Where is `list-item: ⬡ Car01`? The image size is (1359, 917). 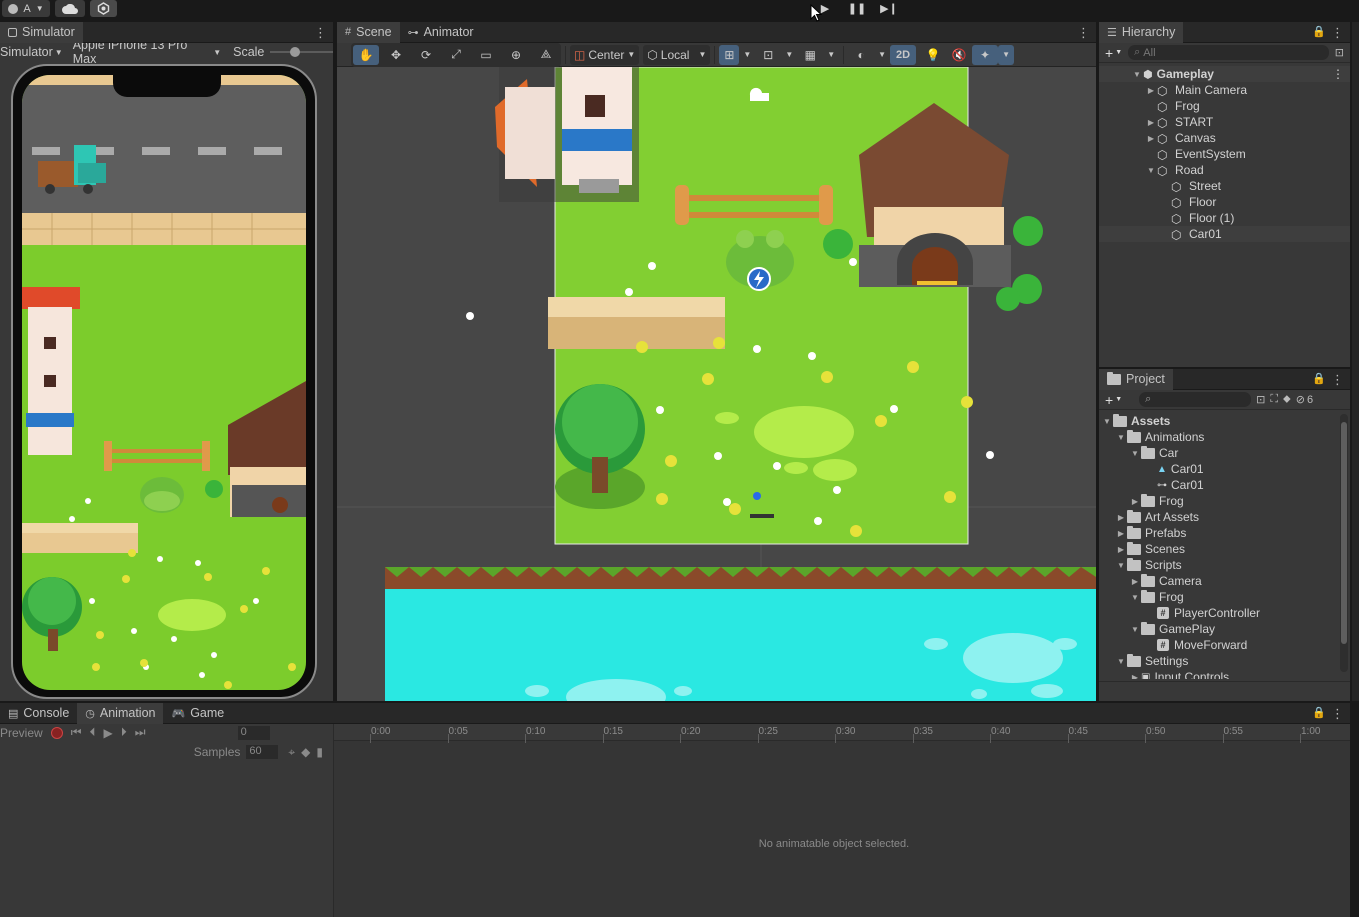 list-item: ⬡ Car01 is located at coordinates (1224, 234).